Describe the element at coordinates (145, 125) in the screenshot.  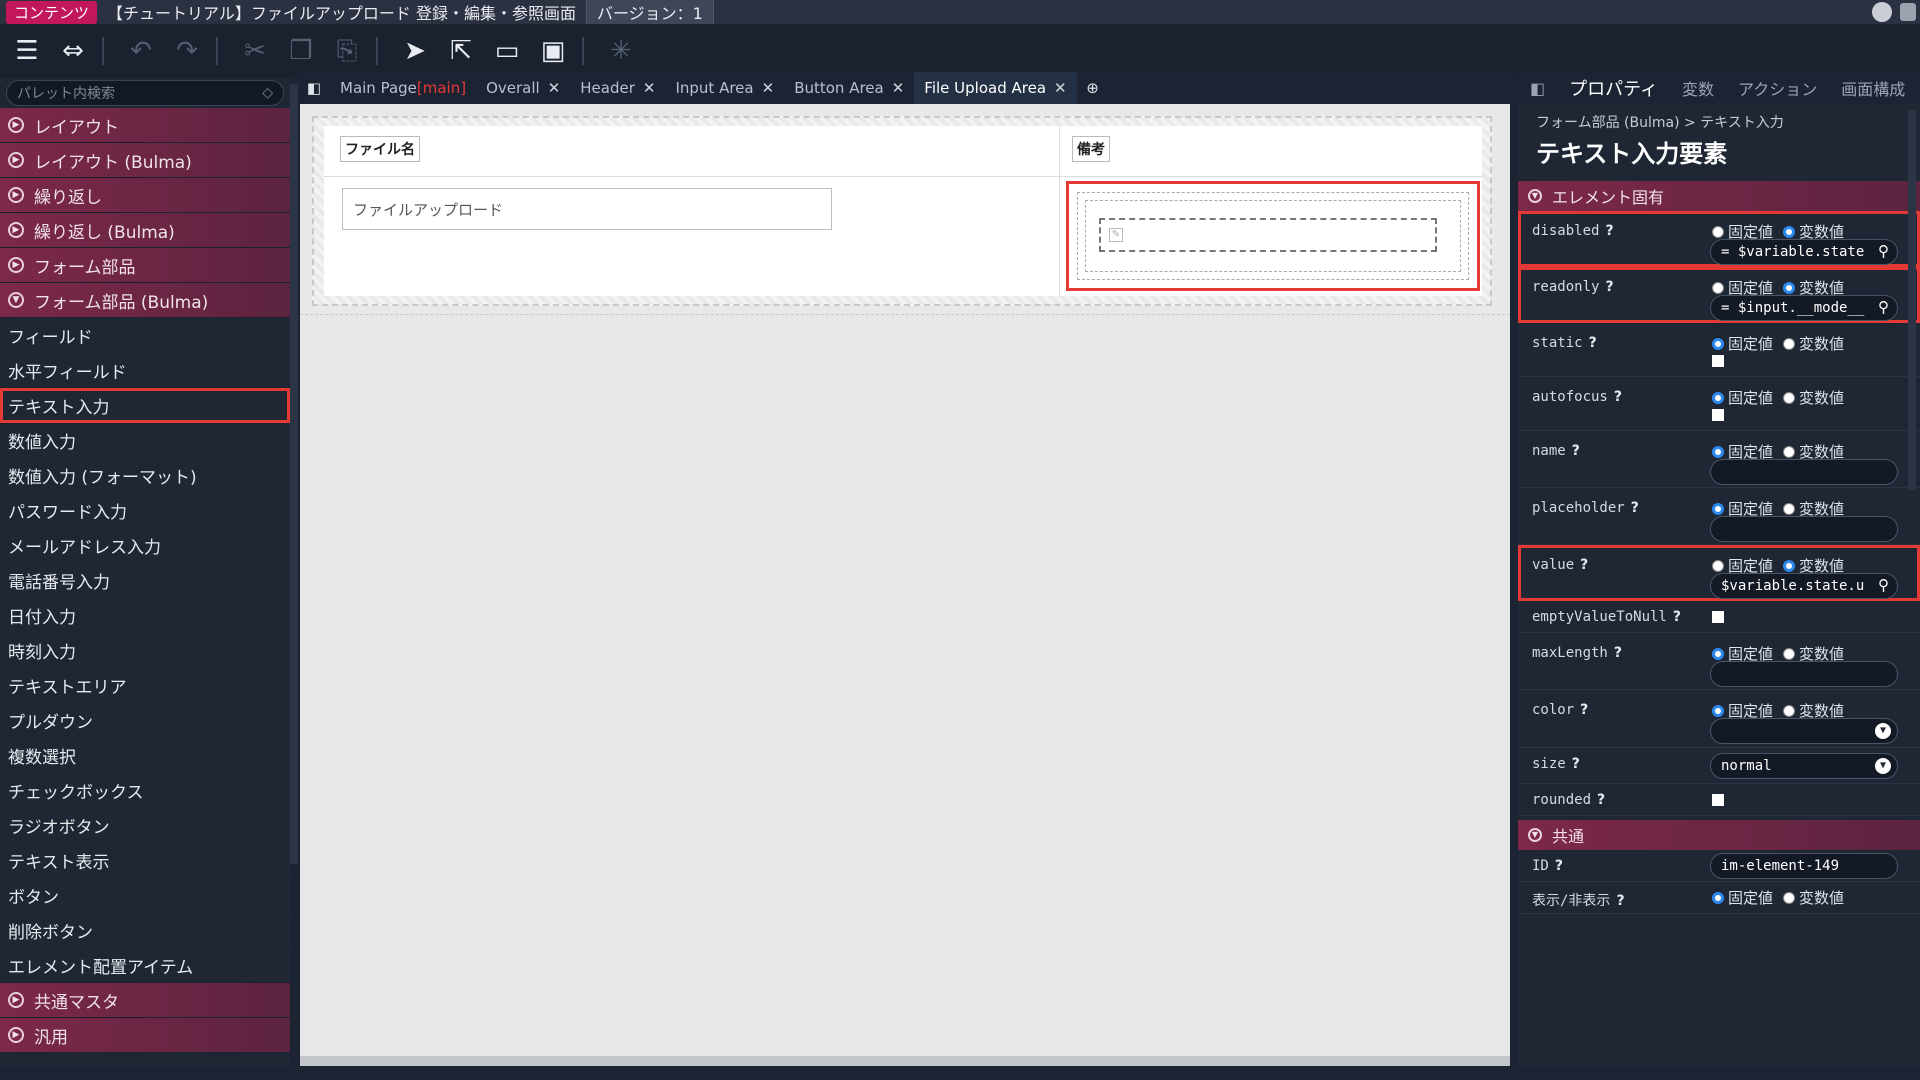
I see `palette-category: ▶ レイアウト` at that location.